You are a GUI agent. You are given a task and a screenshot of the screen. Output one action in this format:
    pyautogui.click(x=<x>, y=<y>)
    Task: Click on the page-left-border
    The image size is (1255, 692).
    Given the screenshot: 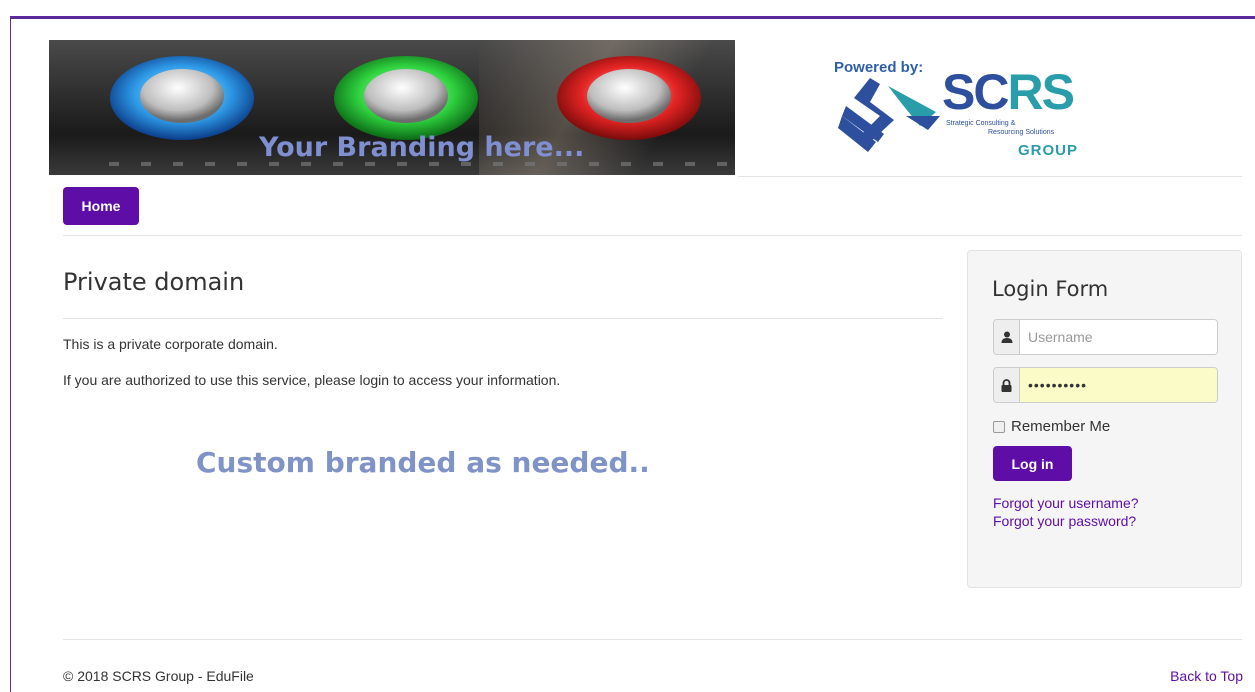 What is the action you would take?
    pyautogui.click(x=10, y=354)
    